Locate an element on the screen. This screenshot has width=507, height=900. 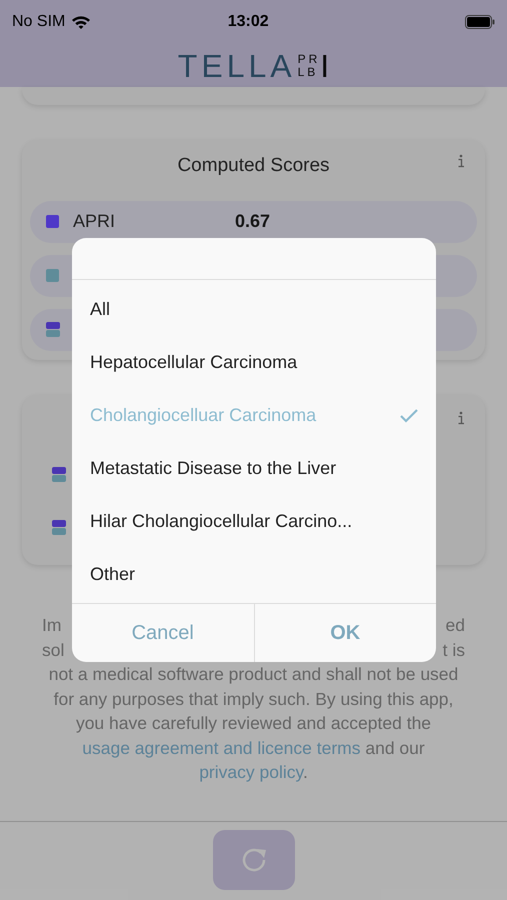
score-value: 0.67 is located at coordinates (252, 221).